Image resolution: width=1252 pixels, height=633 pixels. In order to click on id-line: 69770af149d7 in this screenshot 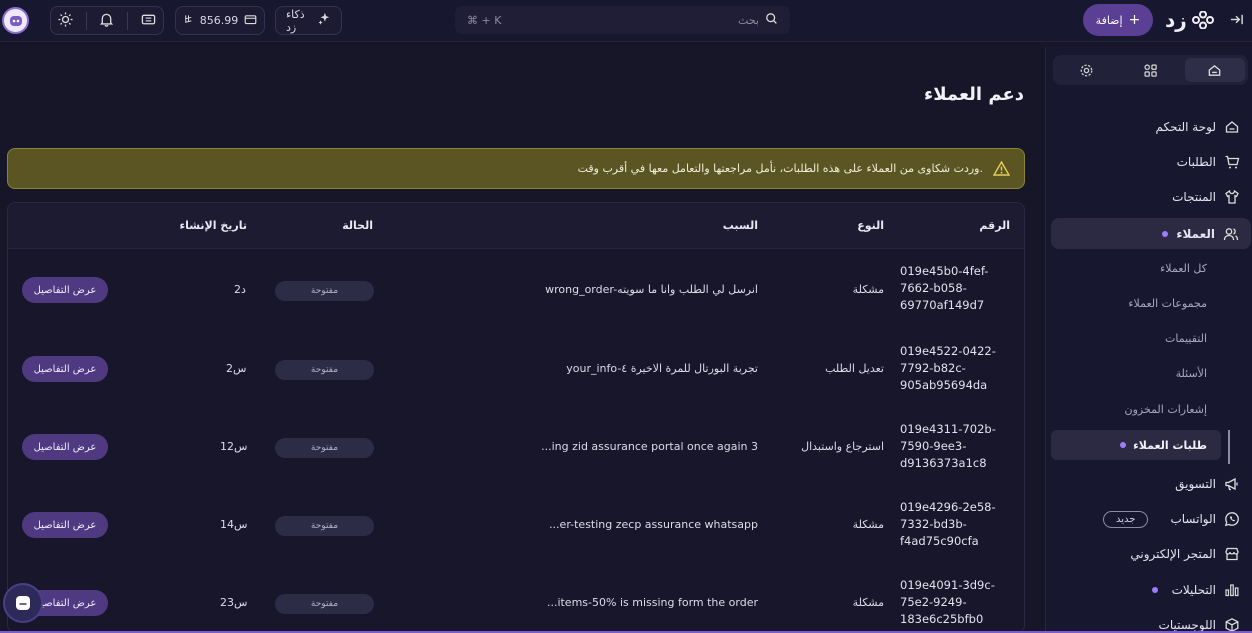, I will do `click(942, 305)`.